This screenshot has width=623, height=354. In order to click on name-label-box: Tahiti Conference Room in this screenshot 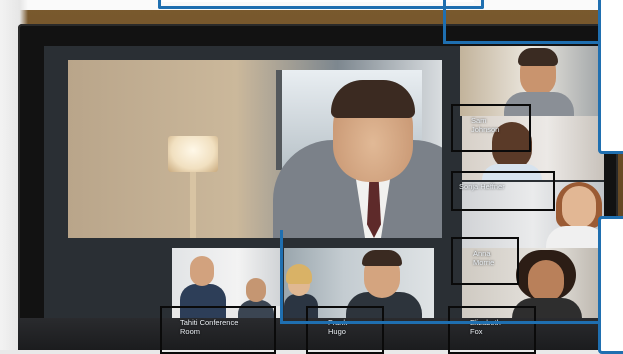, I will do `click(218, 330)`.